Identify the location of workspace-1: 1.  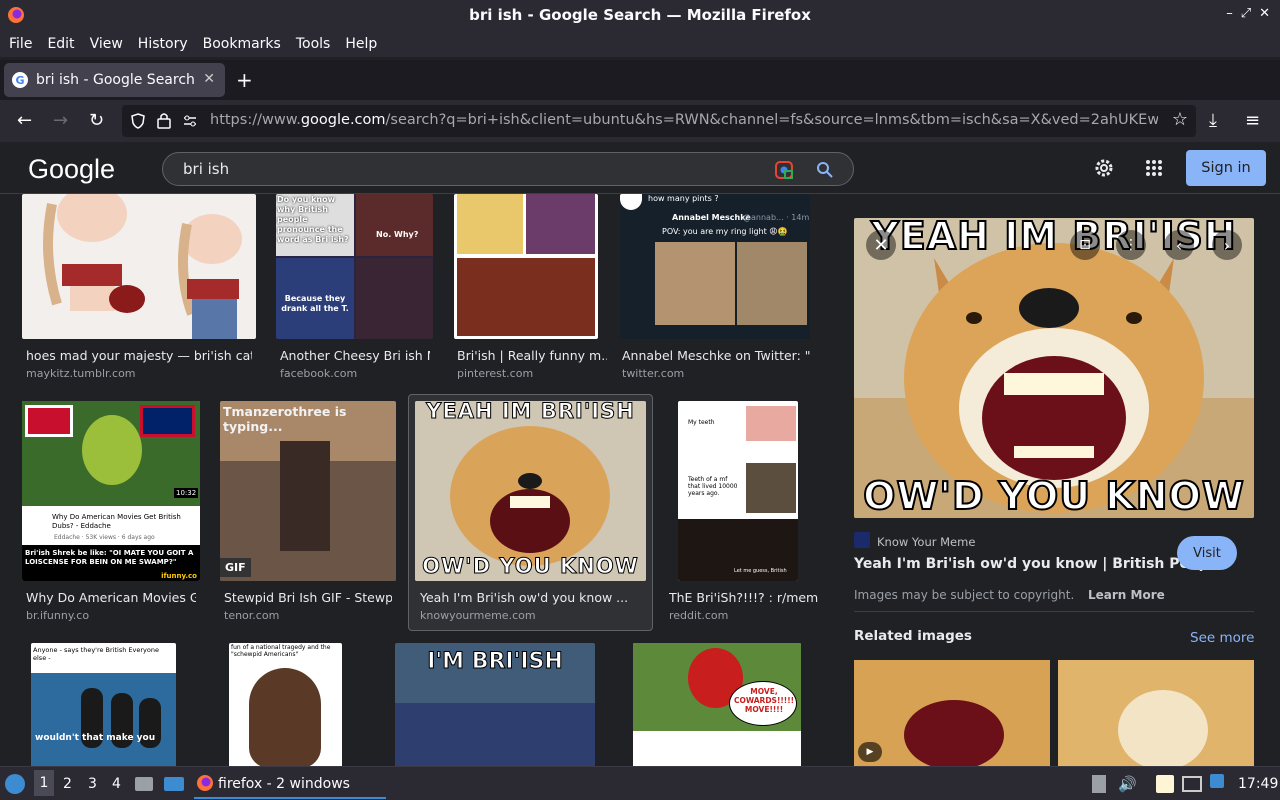
(44, 783).